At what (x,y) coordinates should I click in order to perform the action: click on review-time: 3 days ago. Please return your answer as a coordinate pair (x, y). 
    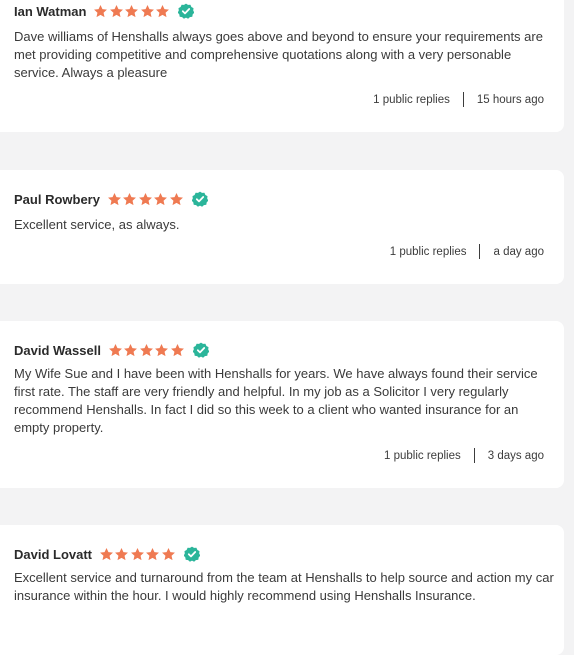
    Looking at the image, I should click on (515, 455).